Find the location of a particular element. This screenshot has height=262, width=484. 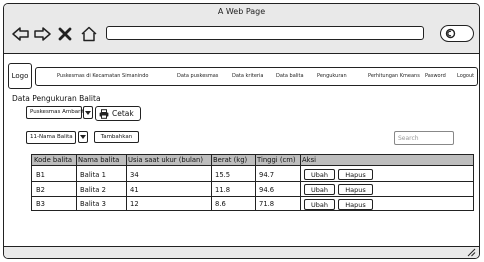

cell-nama: Balita 1 is located at coordinates (93, 175).